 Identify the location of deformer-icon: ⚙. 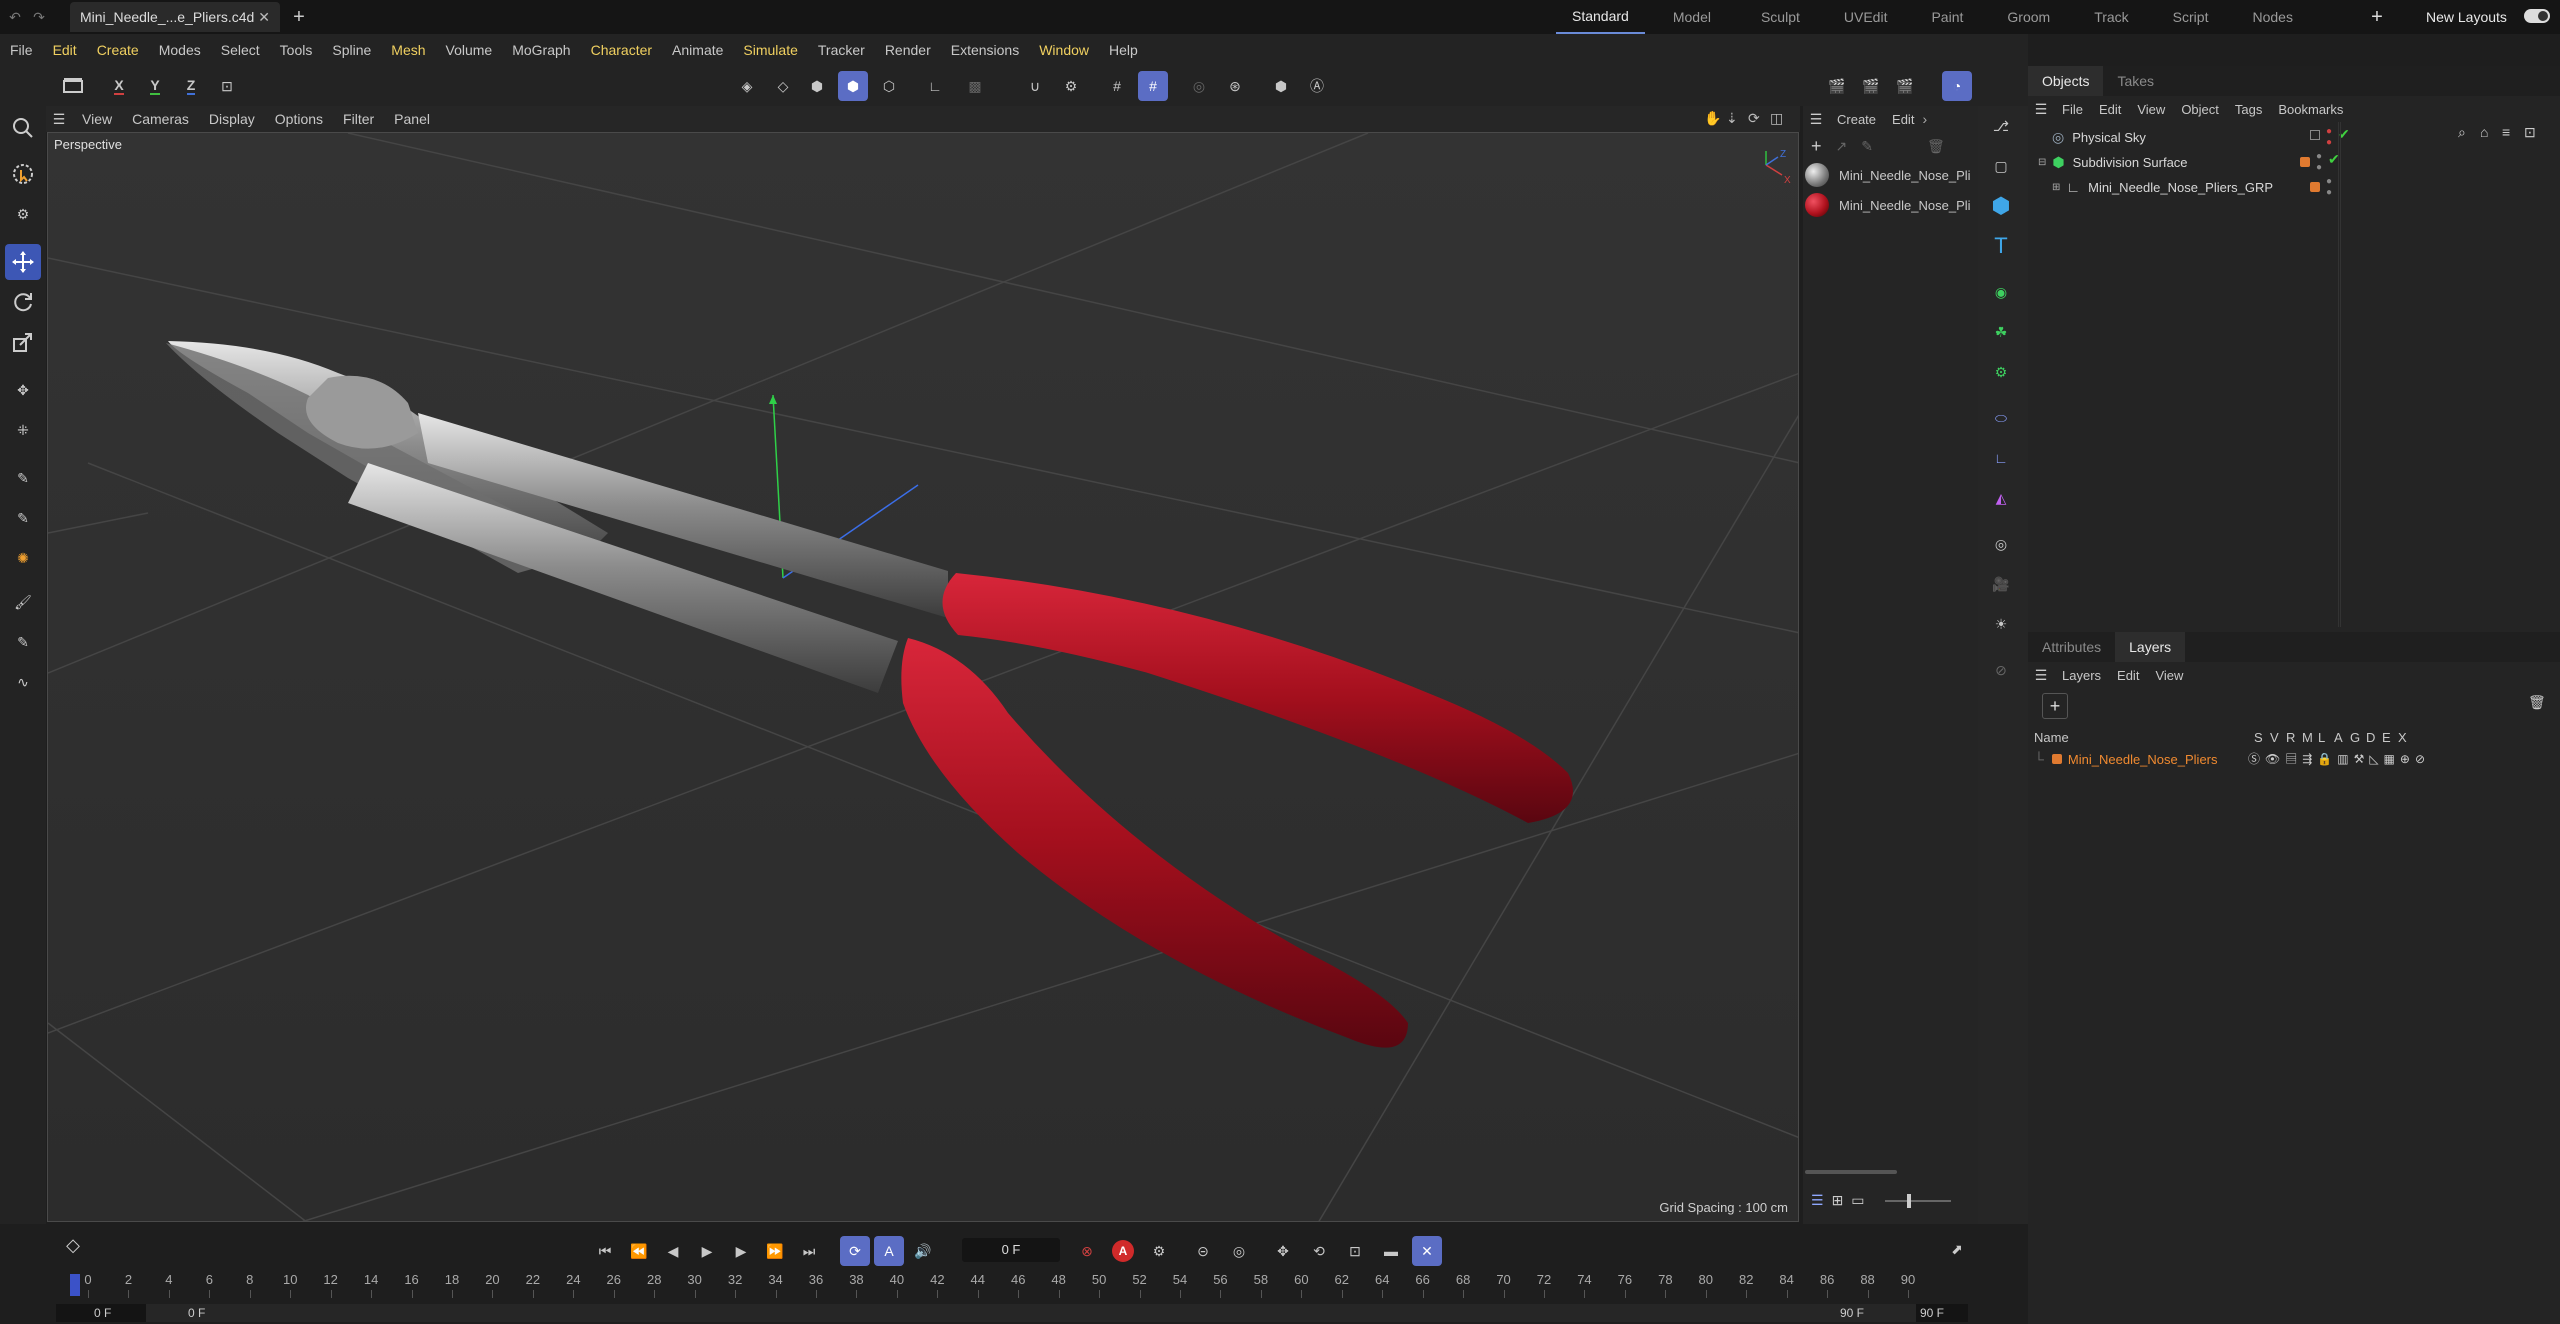
(2001, 372).